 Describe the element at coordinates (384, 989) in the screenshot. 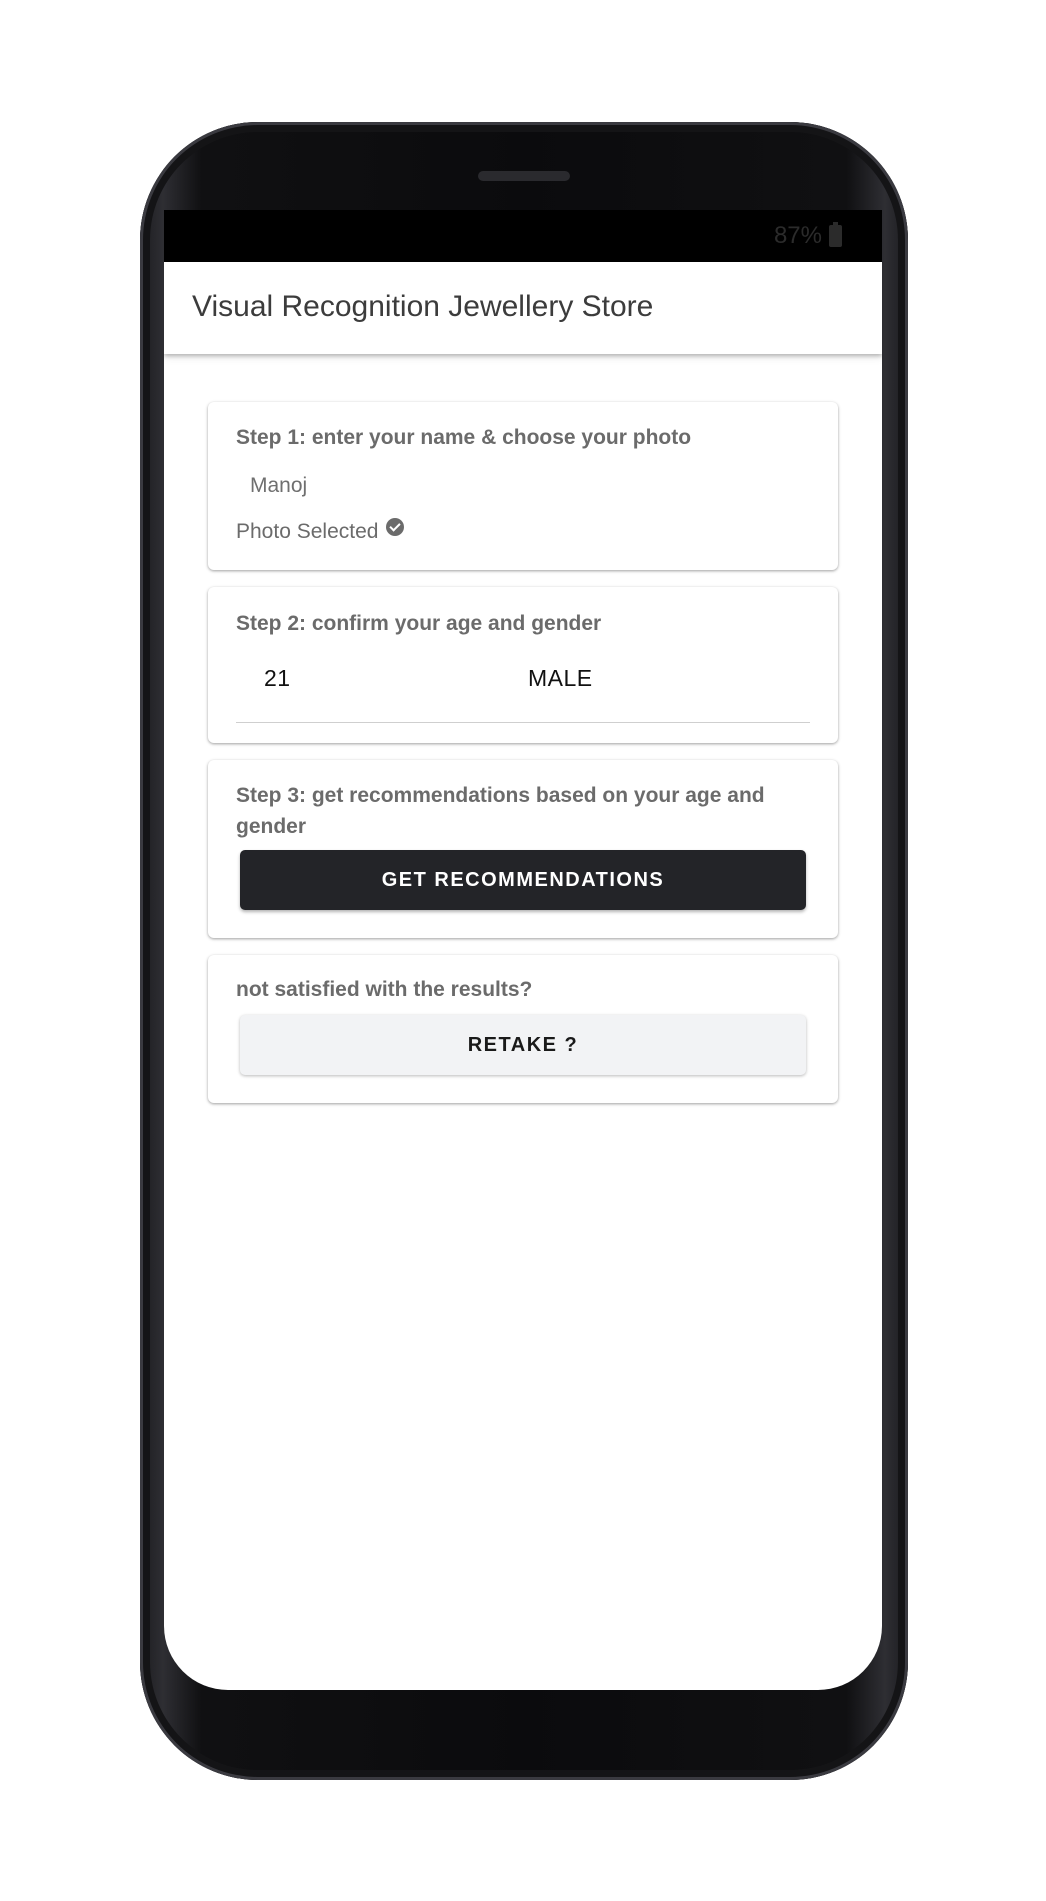

I see `retake-label: not satisfied with the results?` at that location.